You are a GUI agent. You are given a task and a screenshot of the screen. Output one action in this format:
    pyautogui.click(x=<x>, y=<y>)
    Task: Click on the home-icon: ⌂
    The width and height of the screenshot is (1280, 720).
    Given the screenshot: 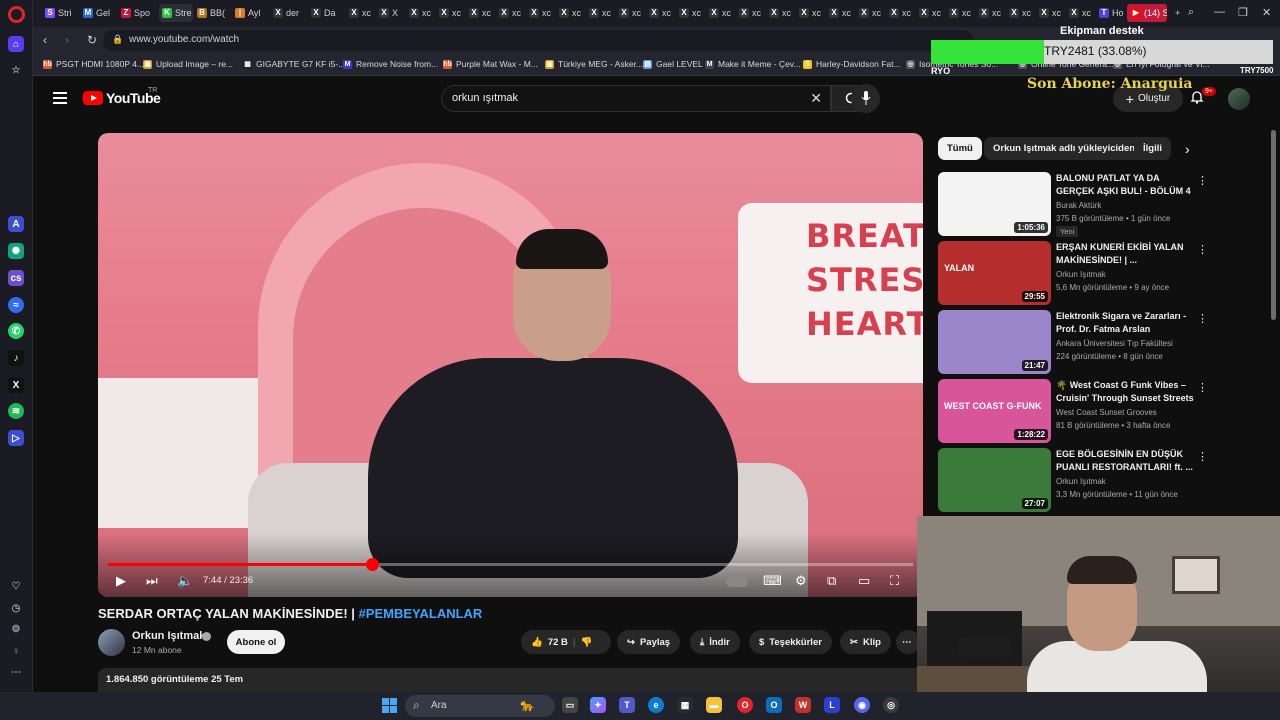 What is the action you would take?
    pyautogui.click(x=16, y=44)
    